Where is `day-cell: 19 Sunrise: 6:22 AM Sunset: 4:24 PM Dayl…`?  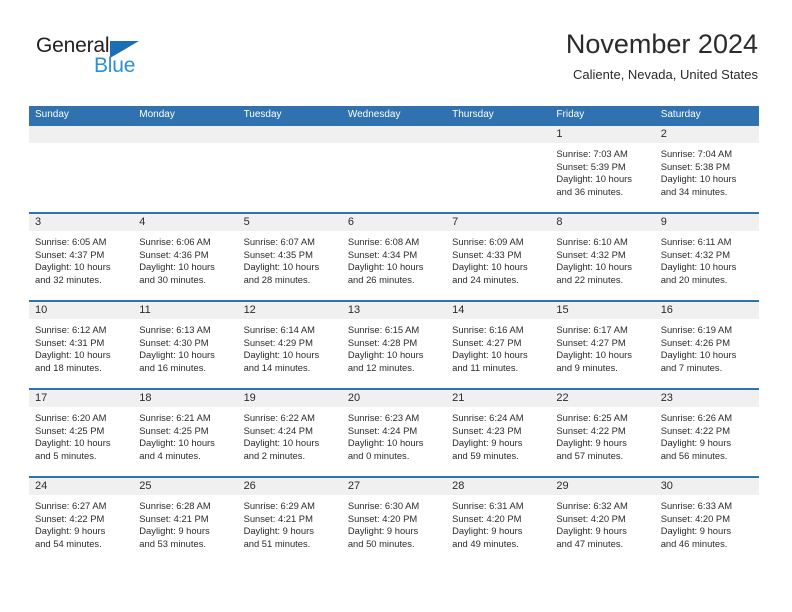 day-cell: 19 Sunrise: 6:22 AM Sunset: 4:24 PM Dayl… is located at coordinates (289, 433).